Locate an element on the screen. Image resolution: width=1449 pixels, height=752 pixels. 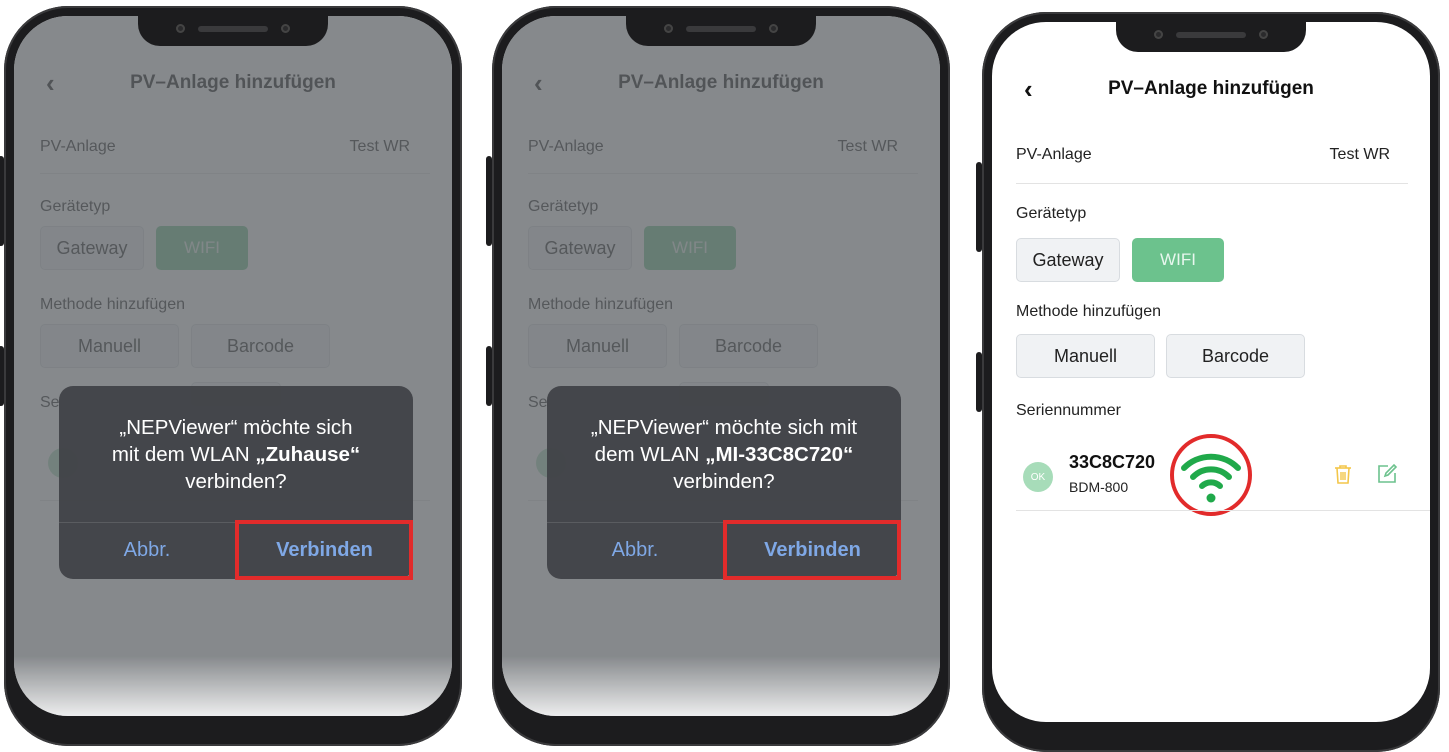
header: ‹ PV–Anlage hinzufügen is located at coordinates (1211, 89).